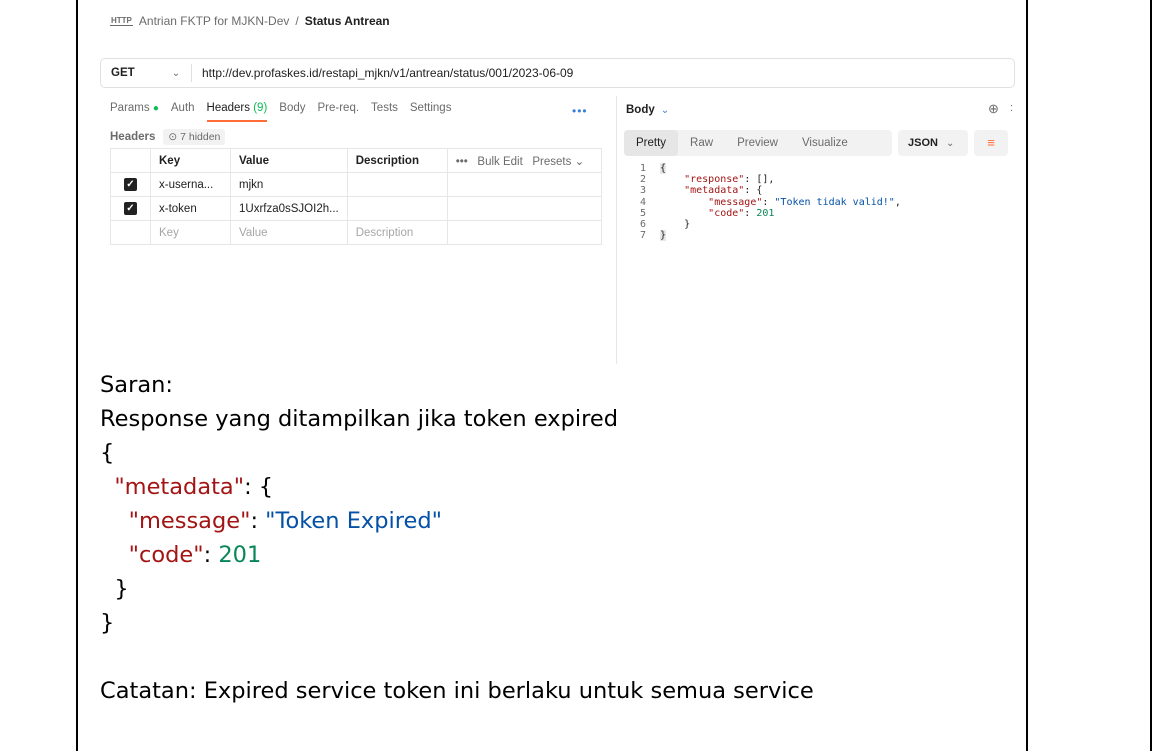 The width and height of the screenshot is (1154, 751). What do you see at coordinates (289, 160) in the screenshot?
I see `column-value: Value` at bounding box center [289, 160].